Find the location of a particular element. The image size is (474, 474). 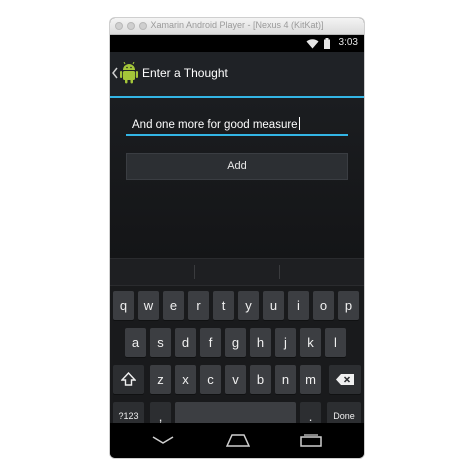

key-i: i is located at coordinates (298, 305).